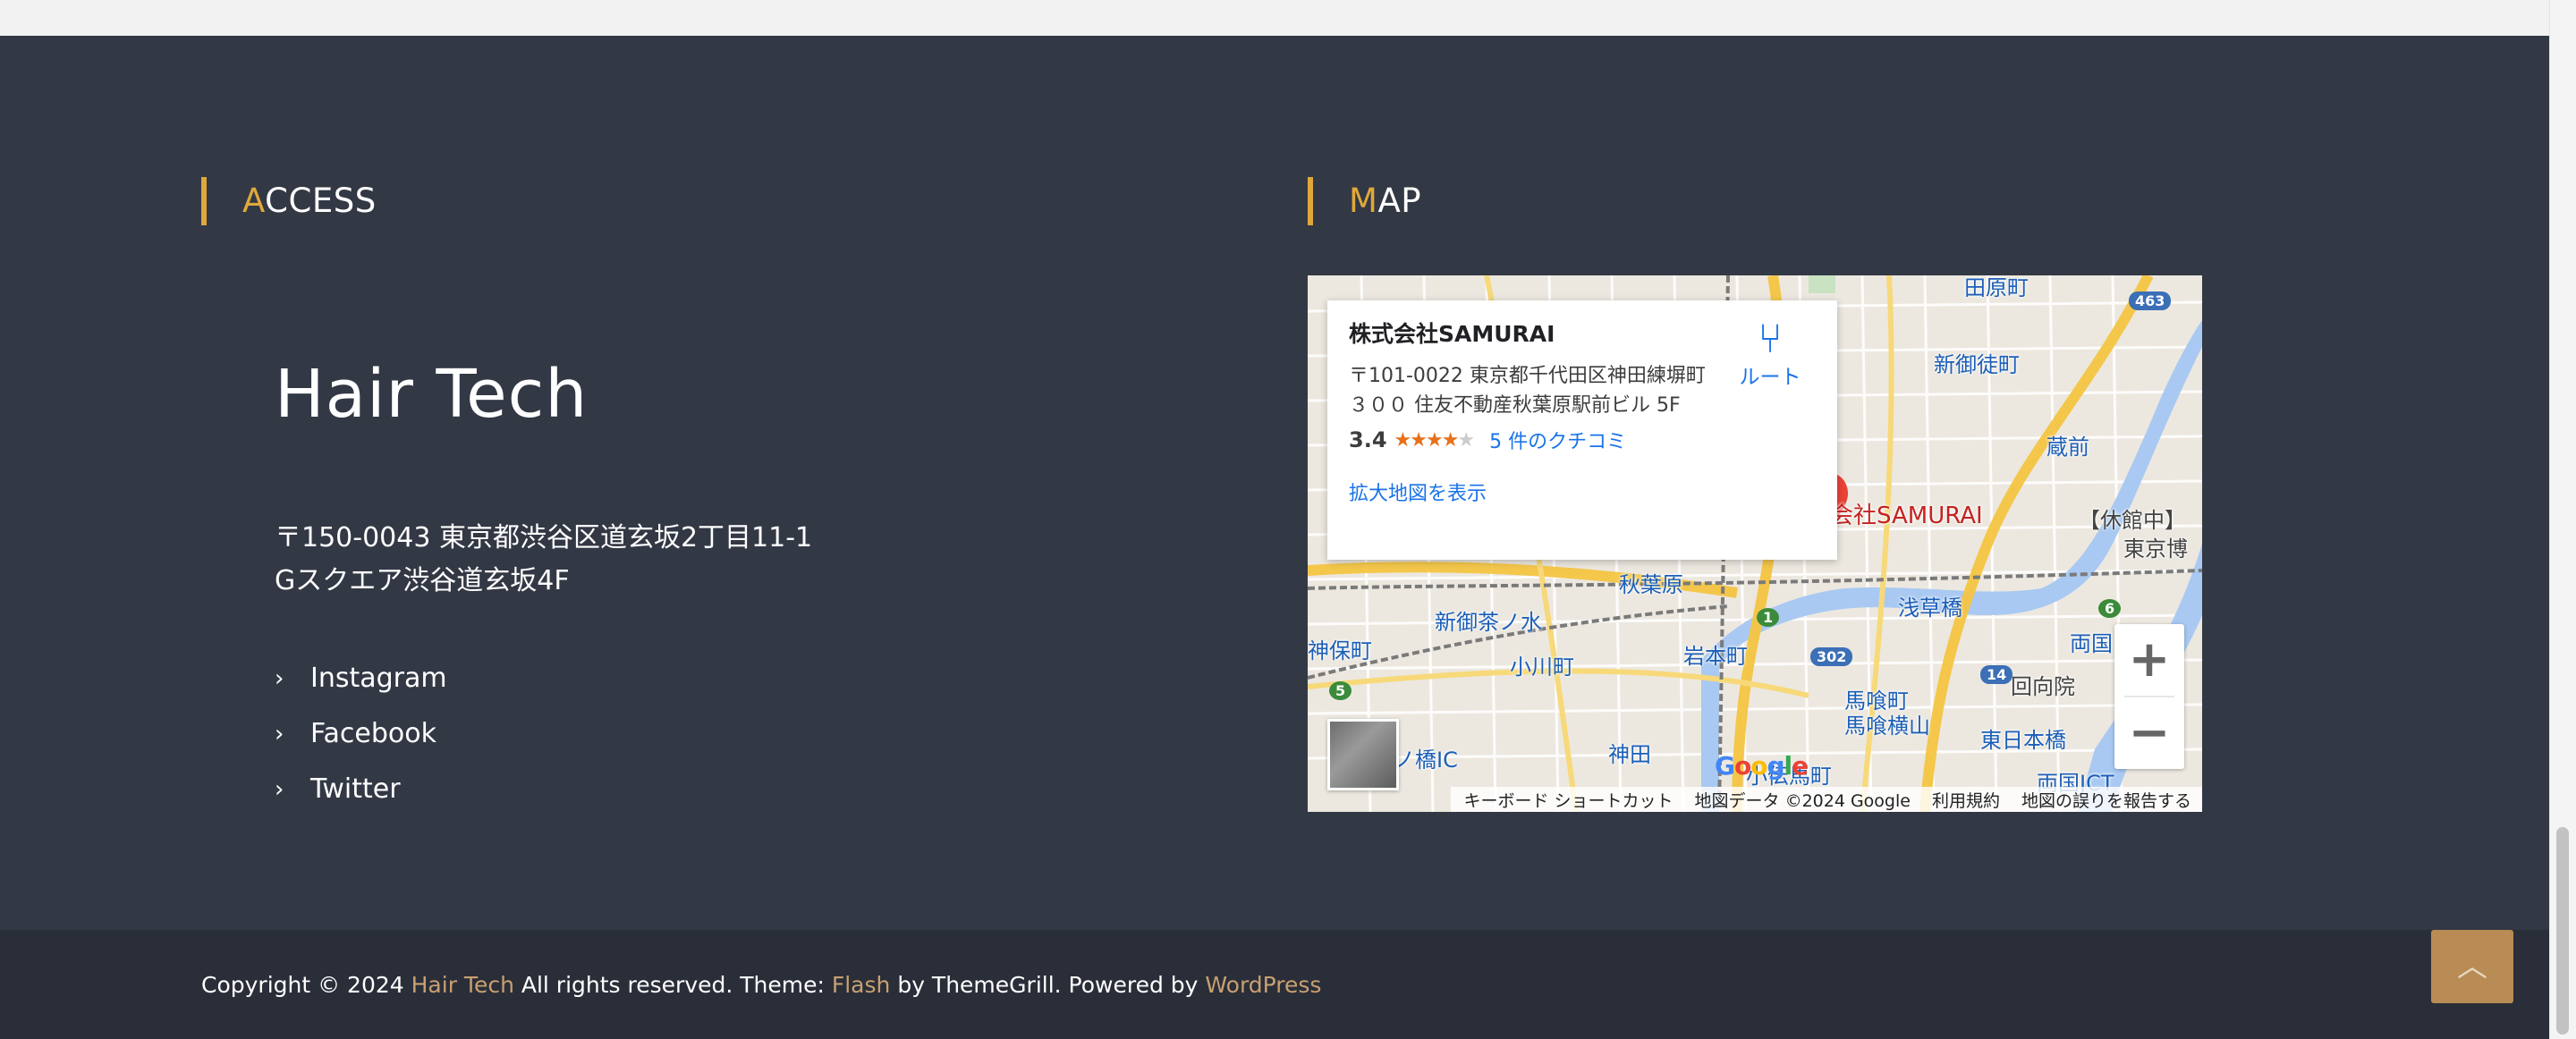 Image resolution: width=2576 pixels, height=1039 pixels. I want to click on route-shield: 5, so click(1340, 690).